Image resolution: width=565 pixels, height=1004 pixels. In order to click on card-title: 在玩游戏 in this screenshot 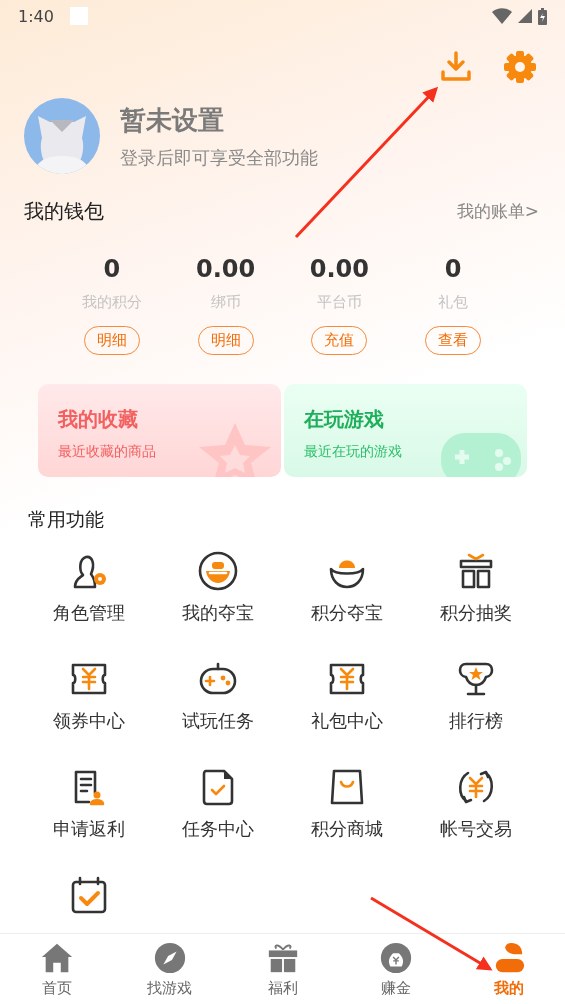, I will do `click(344, 419)`.